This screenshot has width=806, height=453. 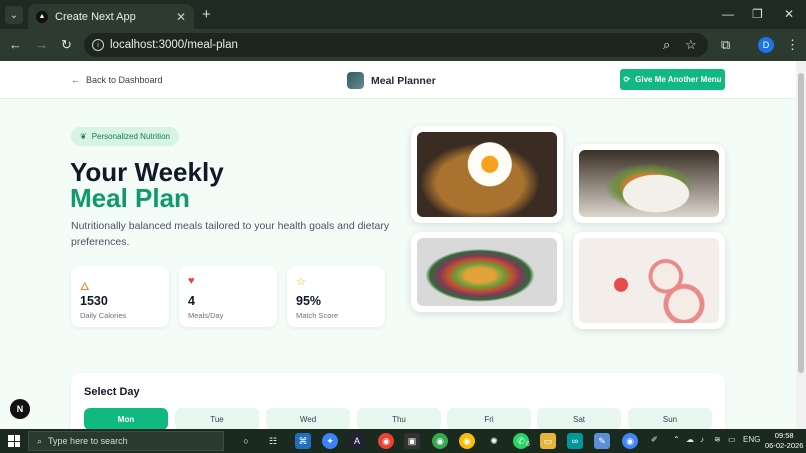 What do you see at coordinates (702, 439) in the screenshot?
I see `speaker-icon: ♪` at bounding box center [702, 439].